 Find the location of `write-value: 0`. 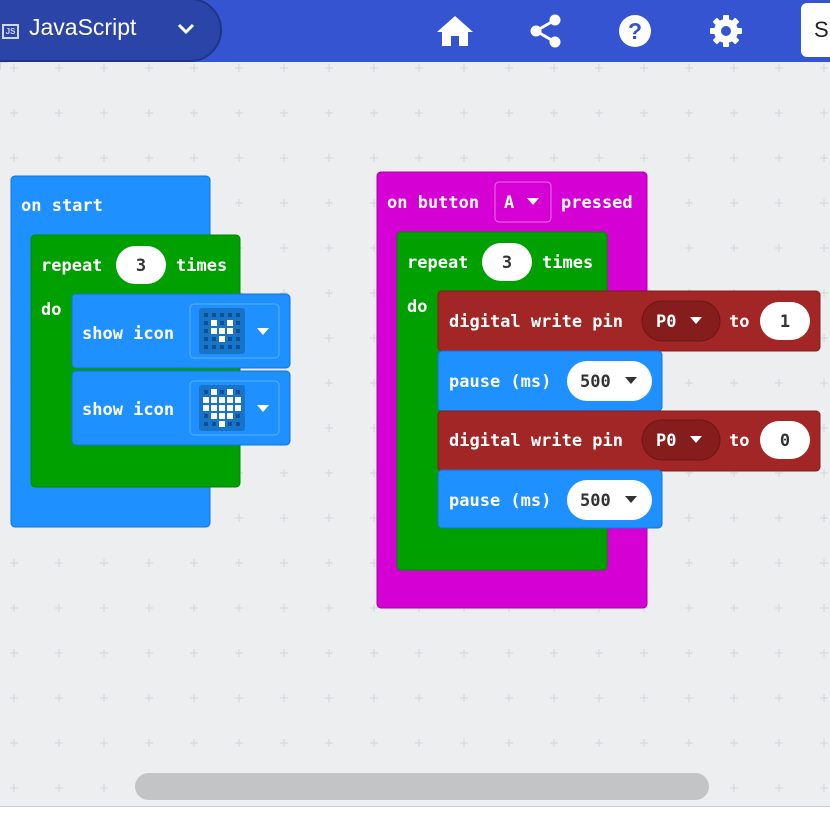

write-value: 0 is located at coordinates (785, 441).